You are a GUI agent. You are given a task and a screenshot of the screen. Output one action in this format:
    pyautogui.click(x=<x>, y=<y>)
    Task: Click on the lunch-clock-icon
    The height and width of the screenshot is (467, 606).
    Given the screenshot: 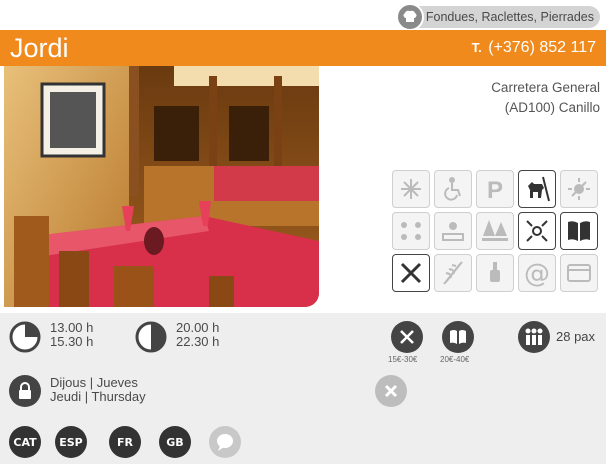 What is the action you would take?
    pyautogui.click(x=25, y=337)
    